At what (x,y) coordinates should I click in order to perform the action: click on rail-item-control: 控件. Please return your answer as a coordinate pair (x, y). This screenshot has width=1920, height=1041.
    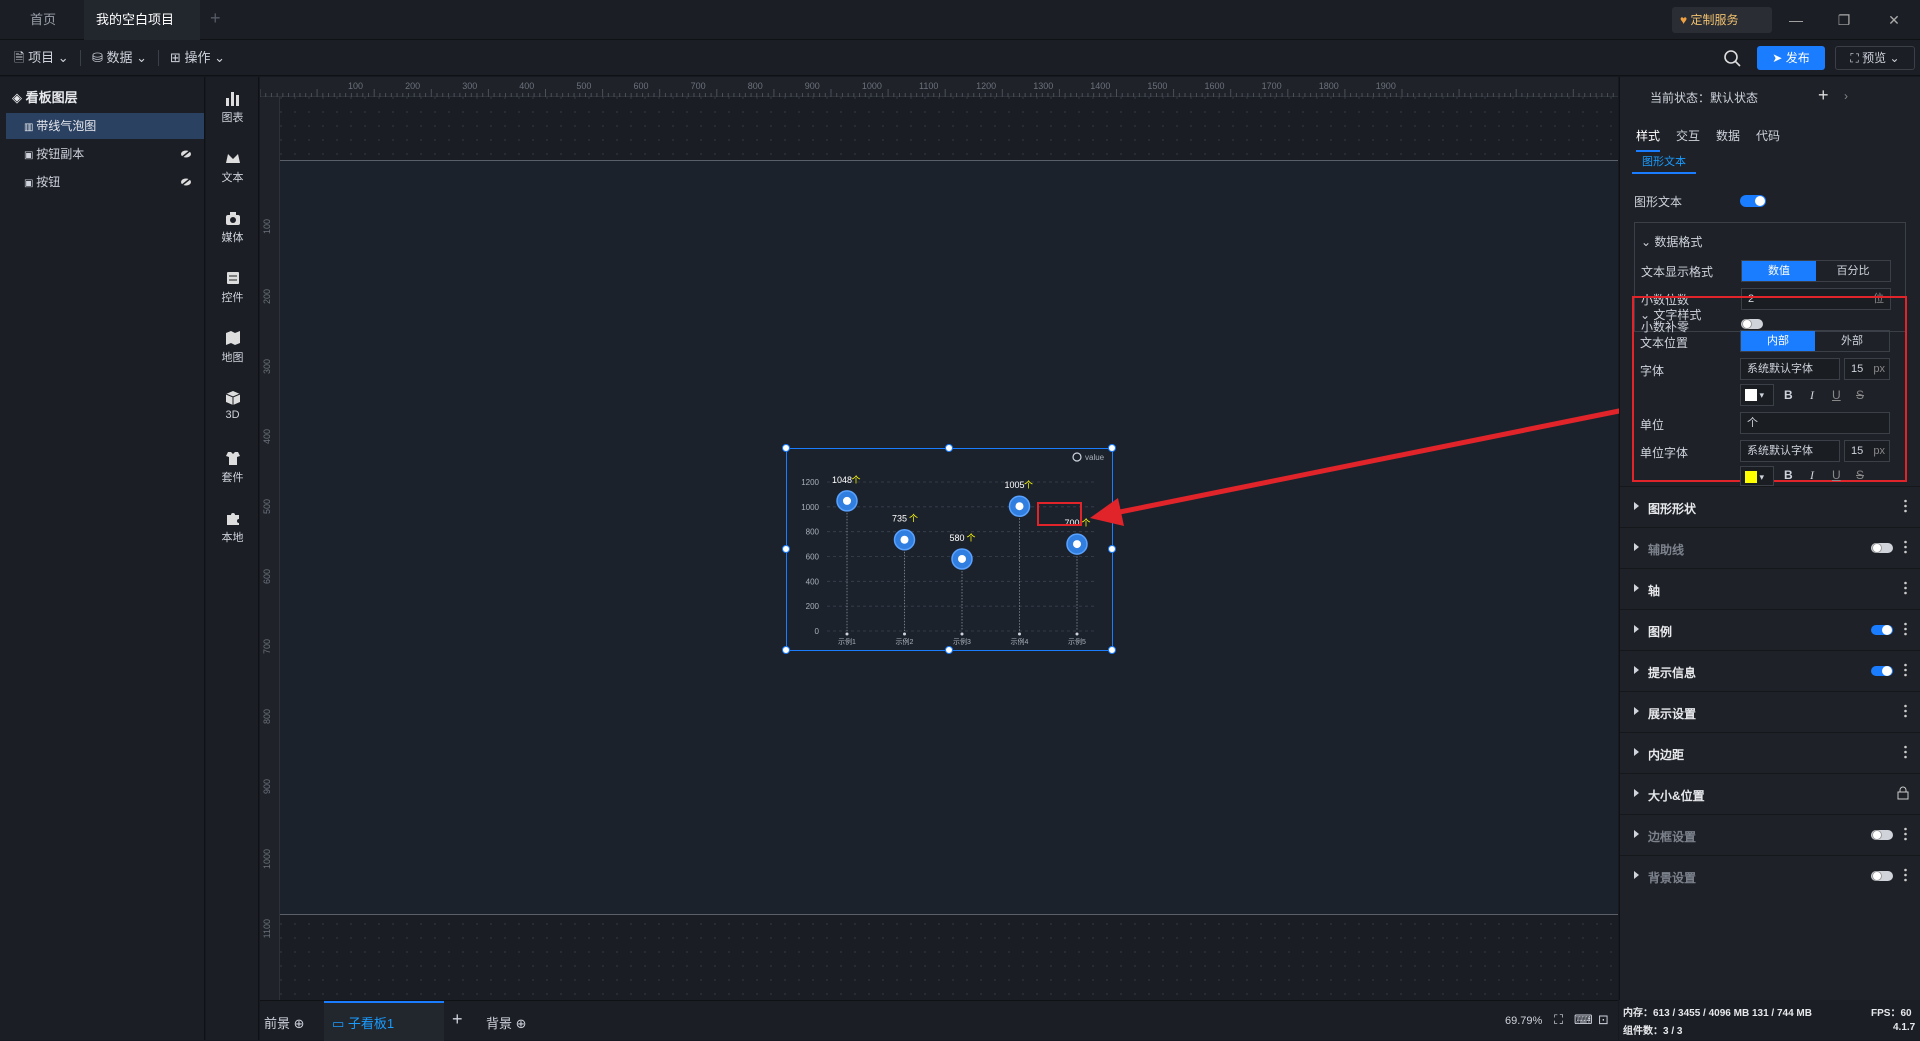
    Looking at the image, I should click on (232, 288).